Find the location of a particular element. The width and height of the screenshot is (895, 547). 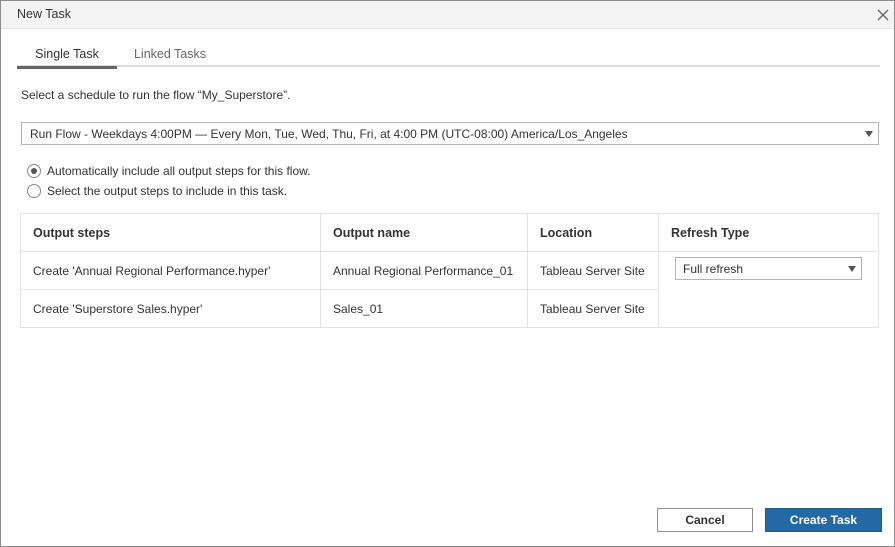

header-divider is located at coordinates (449, 251).